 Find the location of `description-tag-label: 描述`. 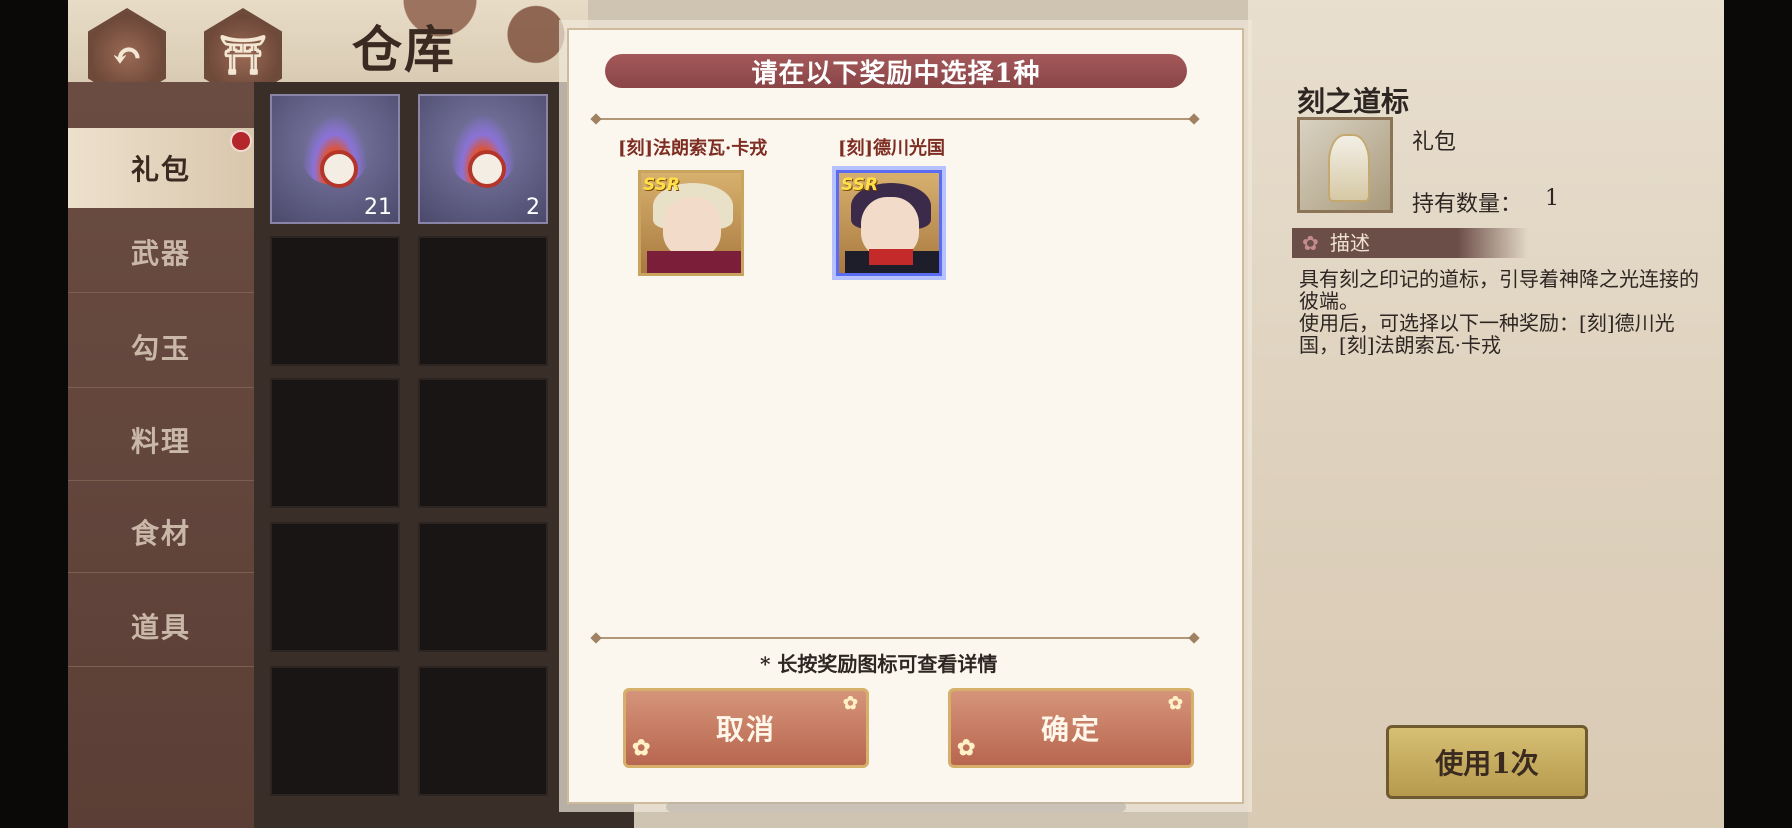

description-tag-label: 描述 is located at coordinates (1350, 243).